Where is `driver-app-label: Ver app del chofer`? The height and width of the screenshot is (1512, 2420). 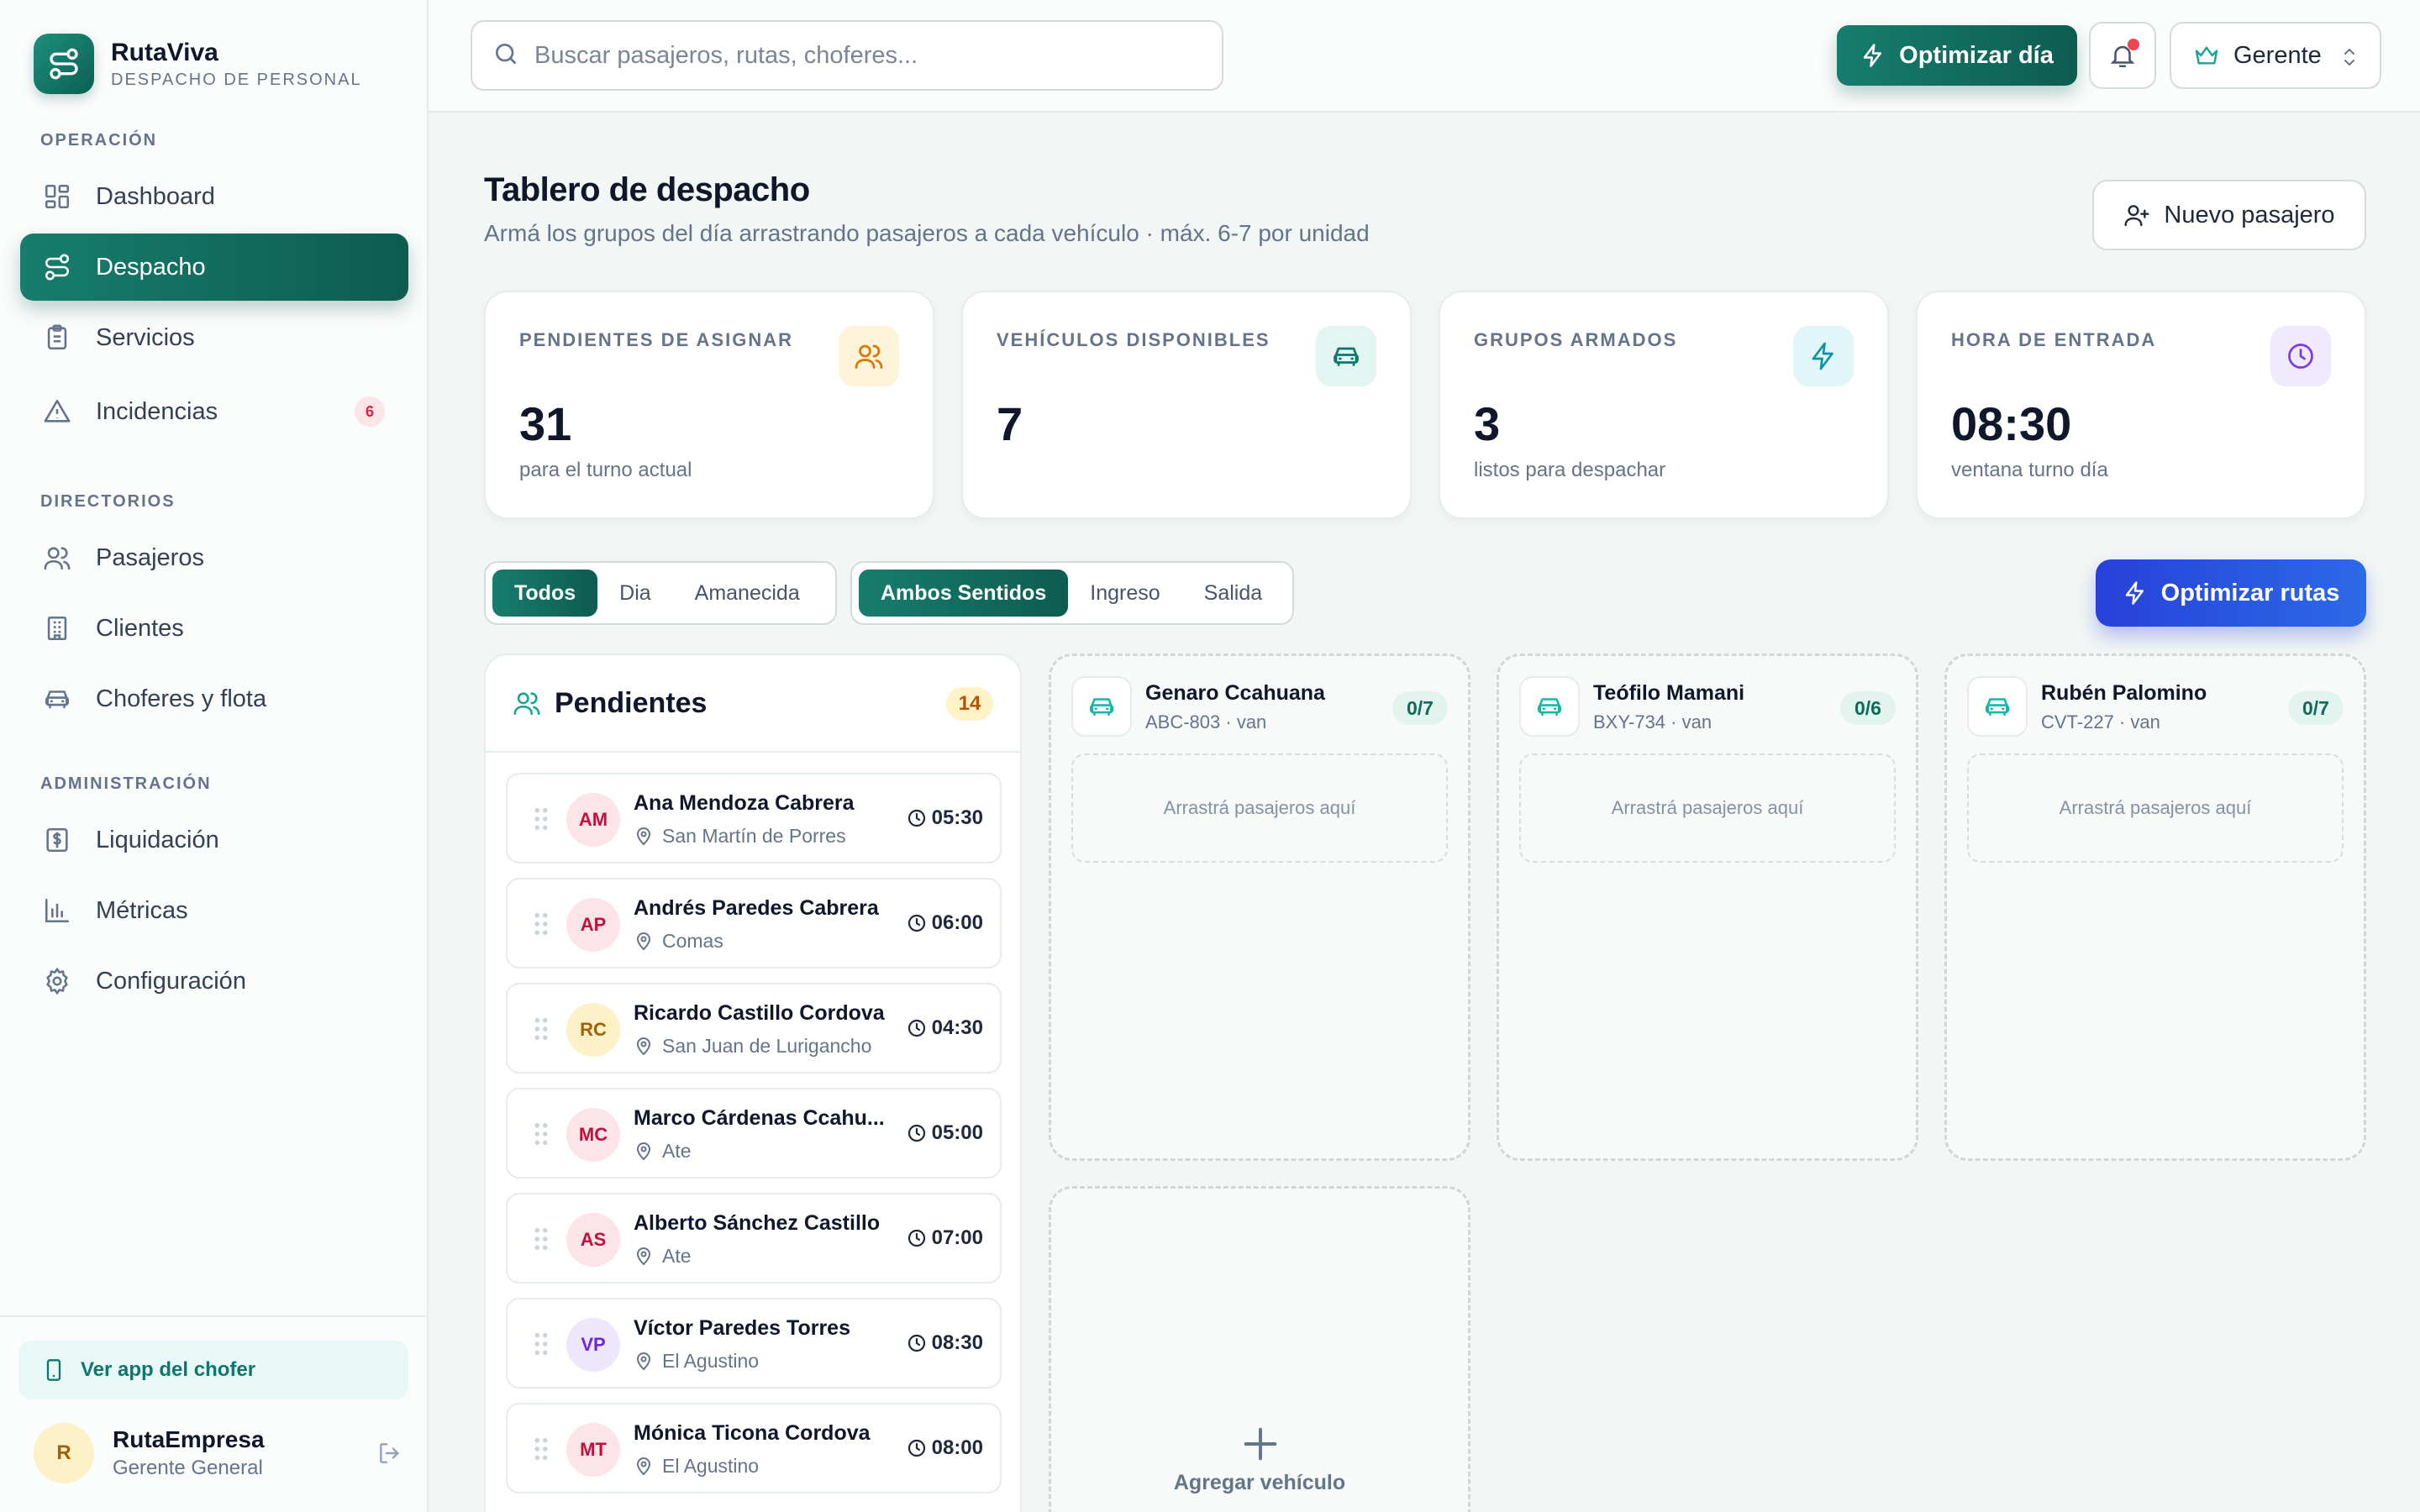 driver-app-label: Ver app del chofer is located at coordinates (168, 1369).